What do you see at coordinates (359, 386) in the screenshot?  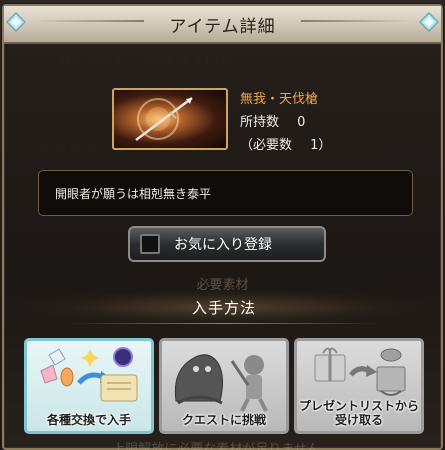 I see `acquisition-card-present: プレゼントリストから 受け取る` at bounding box center [359, 386].